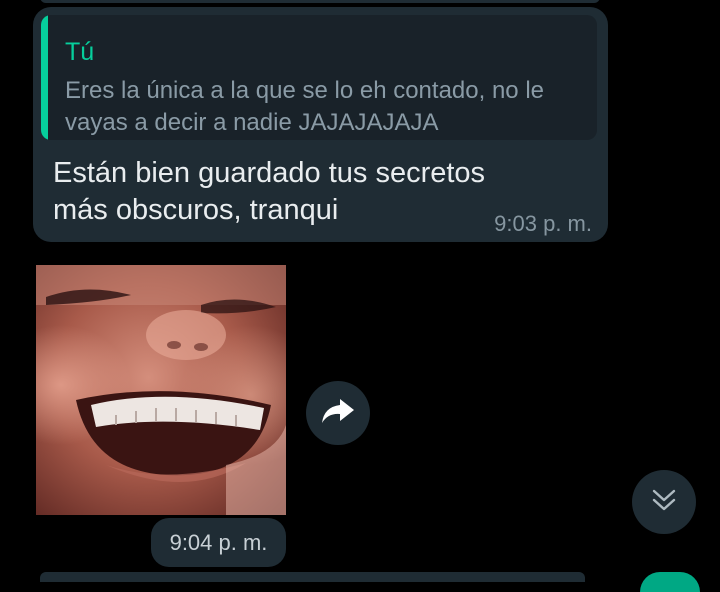  I want to click on forward-button, so click(338, 413).